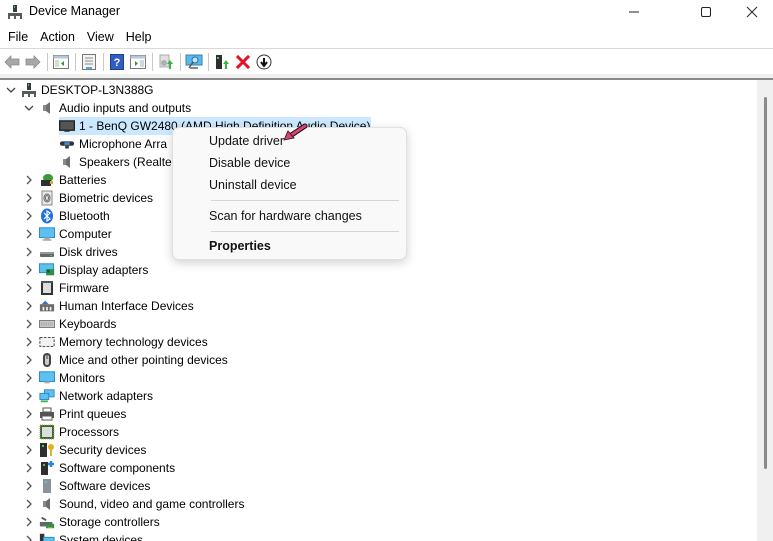 Image resolution: width=773 pixels, height=541 pixels. I want to click on title-bar: Device Manager, so click(386, 12).